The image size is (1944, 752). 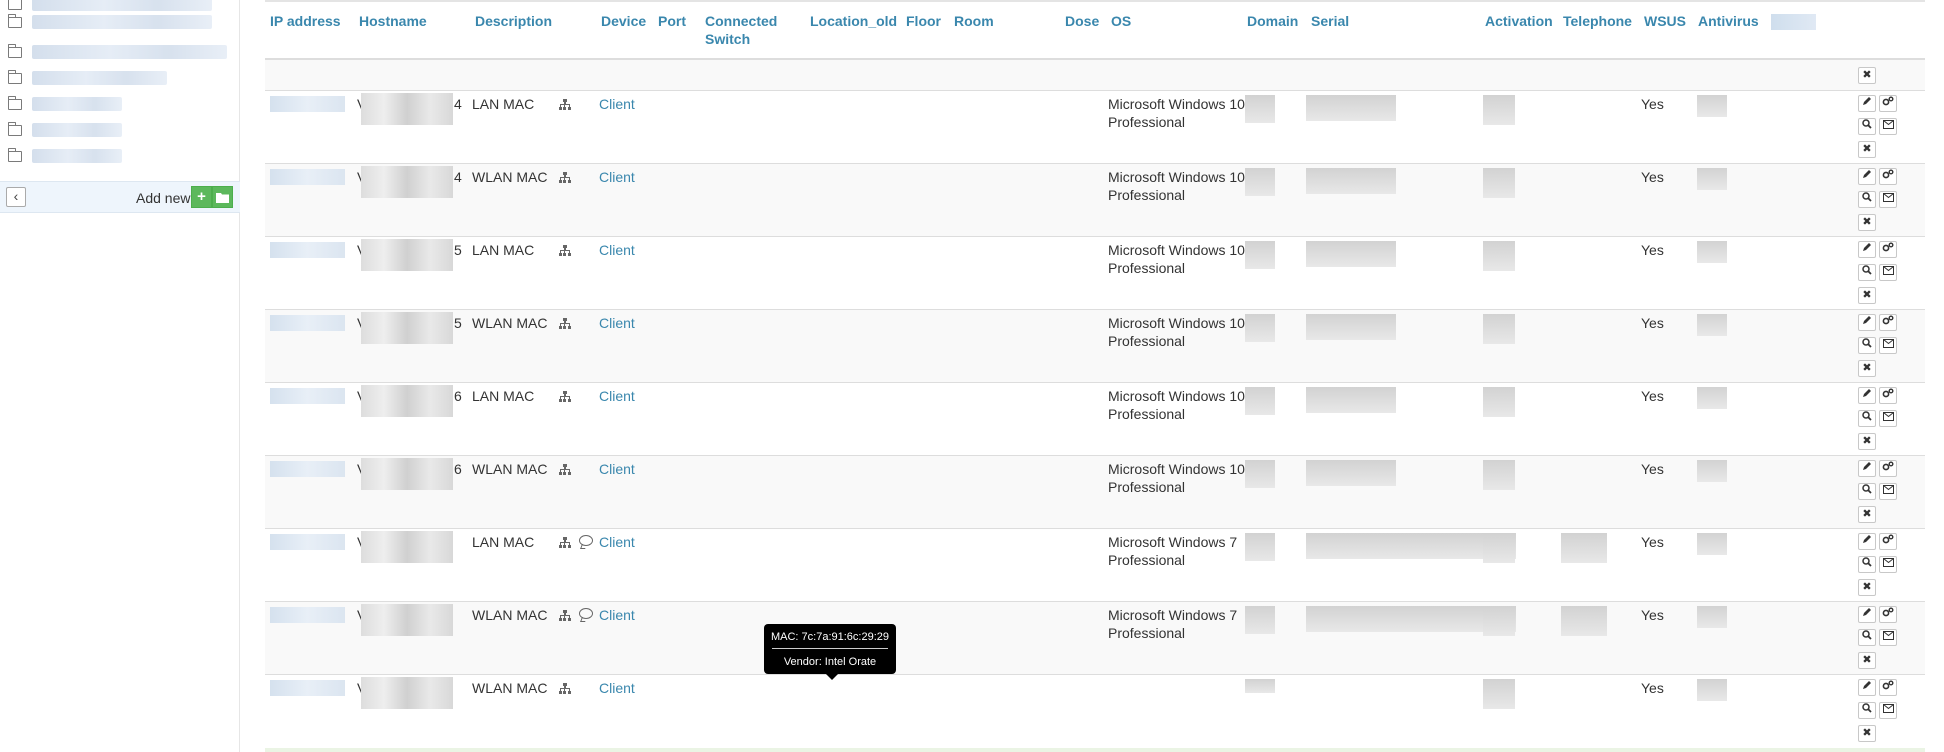 I want to click on col-header-telephone: Telephone, so click(x=1597, y=21).